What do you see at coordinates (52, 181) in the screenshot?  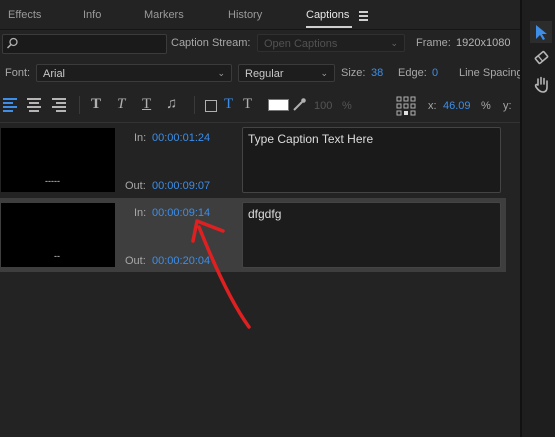 I see `thumbnail-text: -----` at bounding box center [52, 181].